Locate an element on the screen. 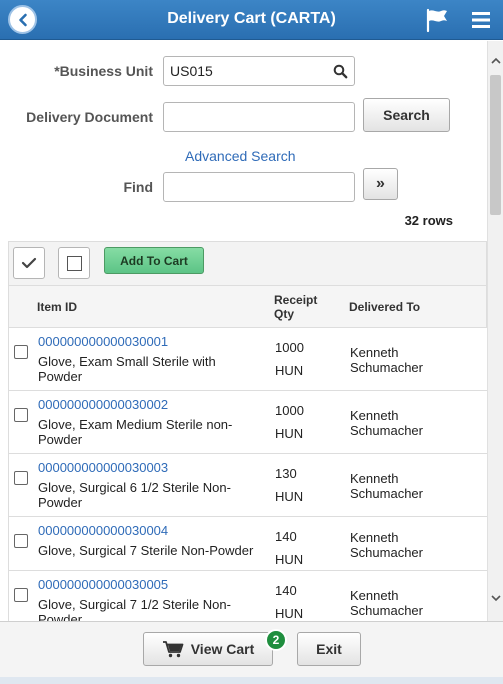 Image resolution: width=503 pixels, height=684 pixels. item-description: Glove, Exam Medium Sterile non-Powder is located at coordinates (135, 432).